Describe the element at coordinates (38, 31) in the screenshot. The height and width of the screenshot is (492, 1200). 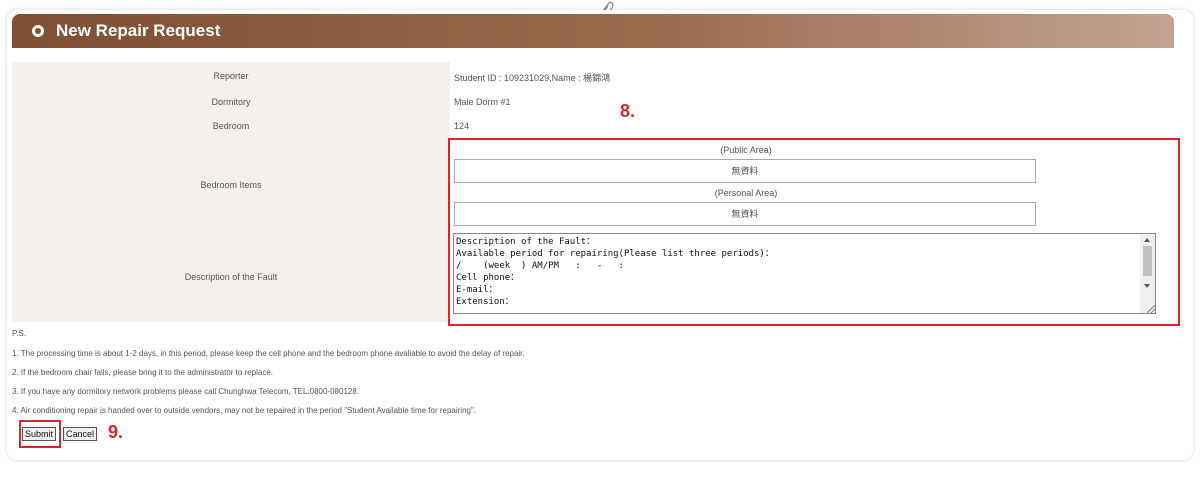
I see `radio-circle-icon` at that location.